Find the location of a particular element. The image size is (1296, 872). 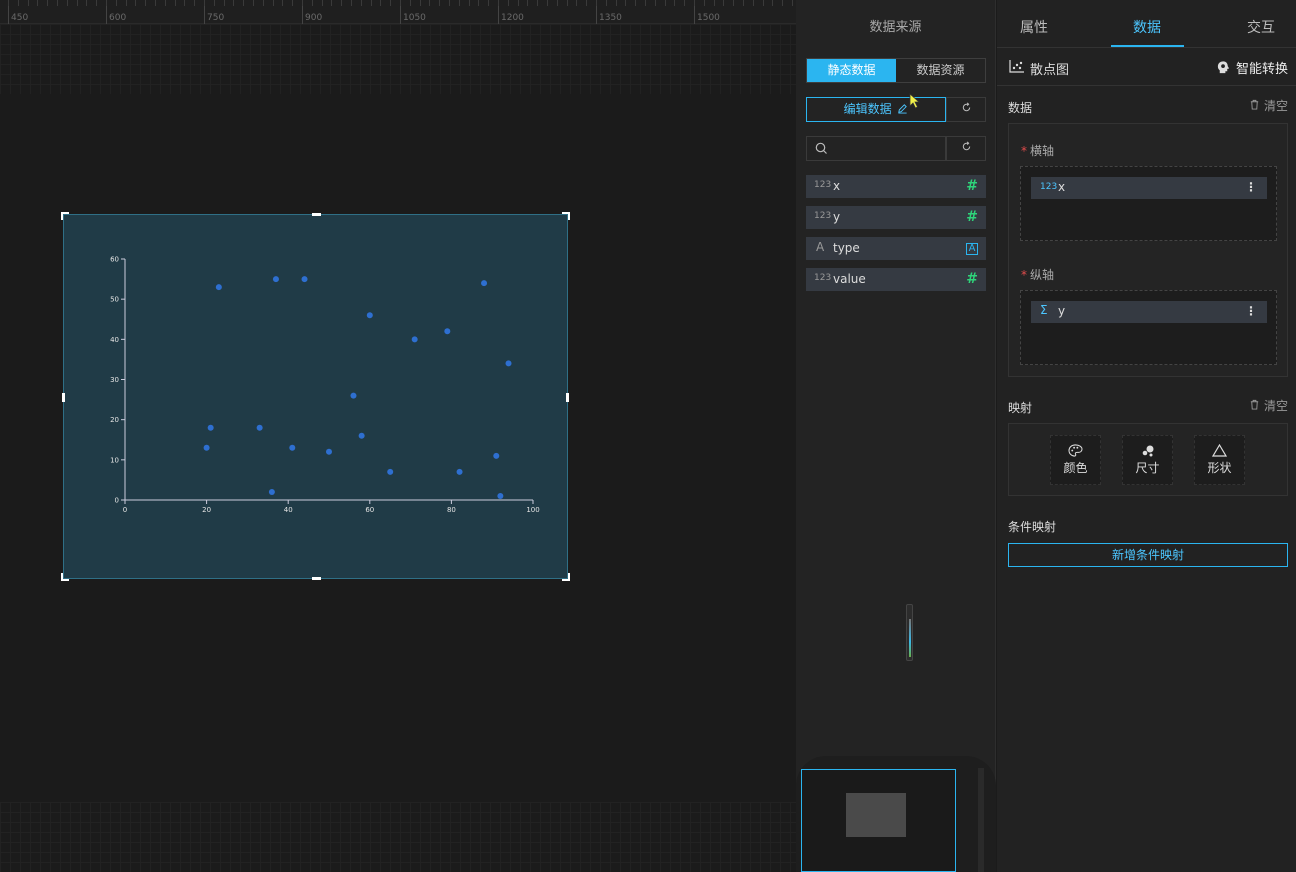

mapping-color-label: 颜色 is located at coordinates (1075, 468).